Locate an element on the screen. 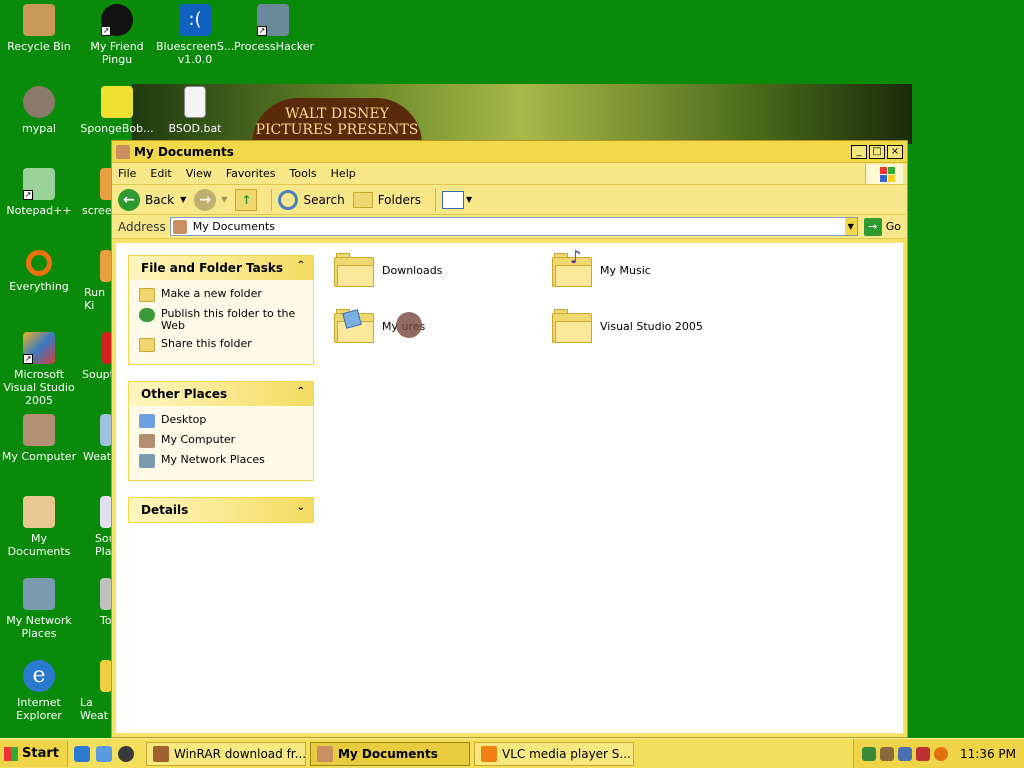  desktop-icon-weather2: La Weat is located at coordinates (96, 691).